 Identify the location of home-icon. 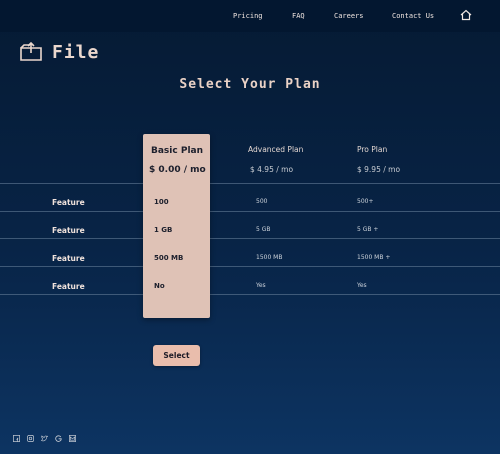
(466, 15).